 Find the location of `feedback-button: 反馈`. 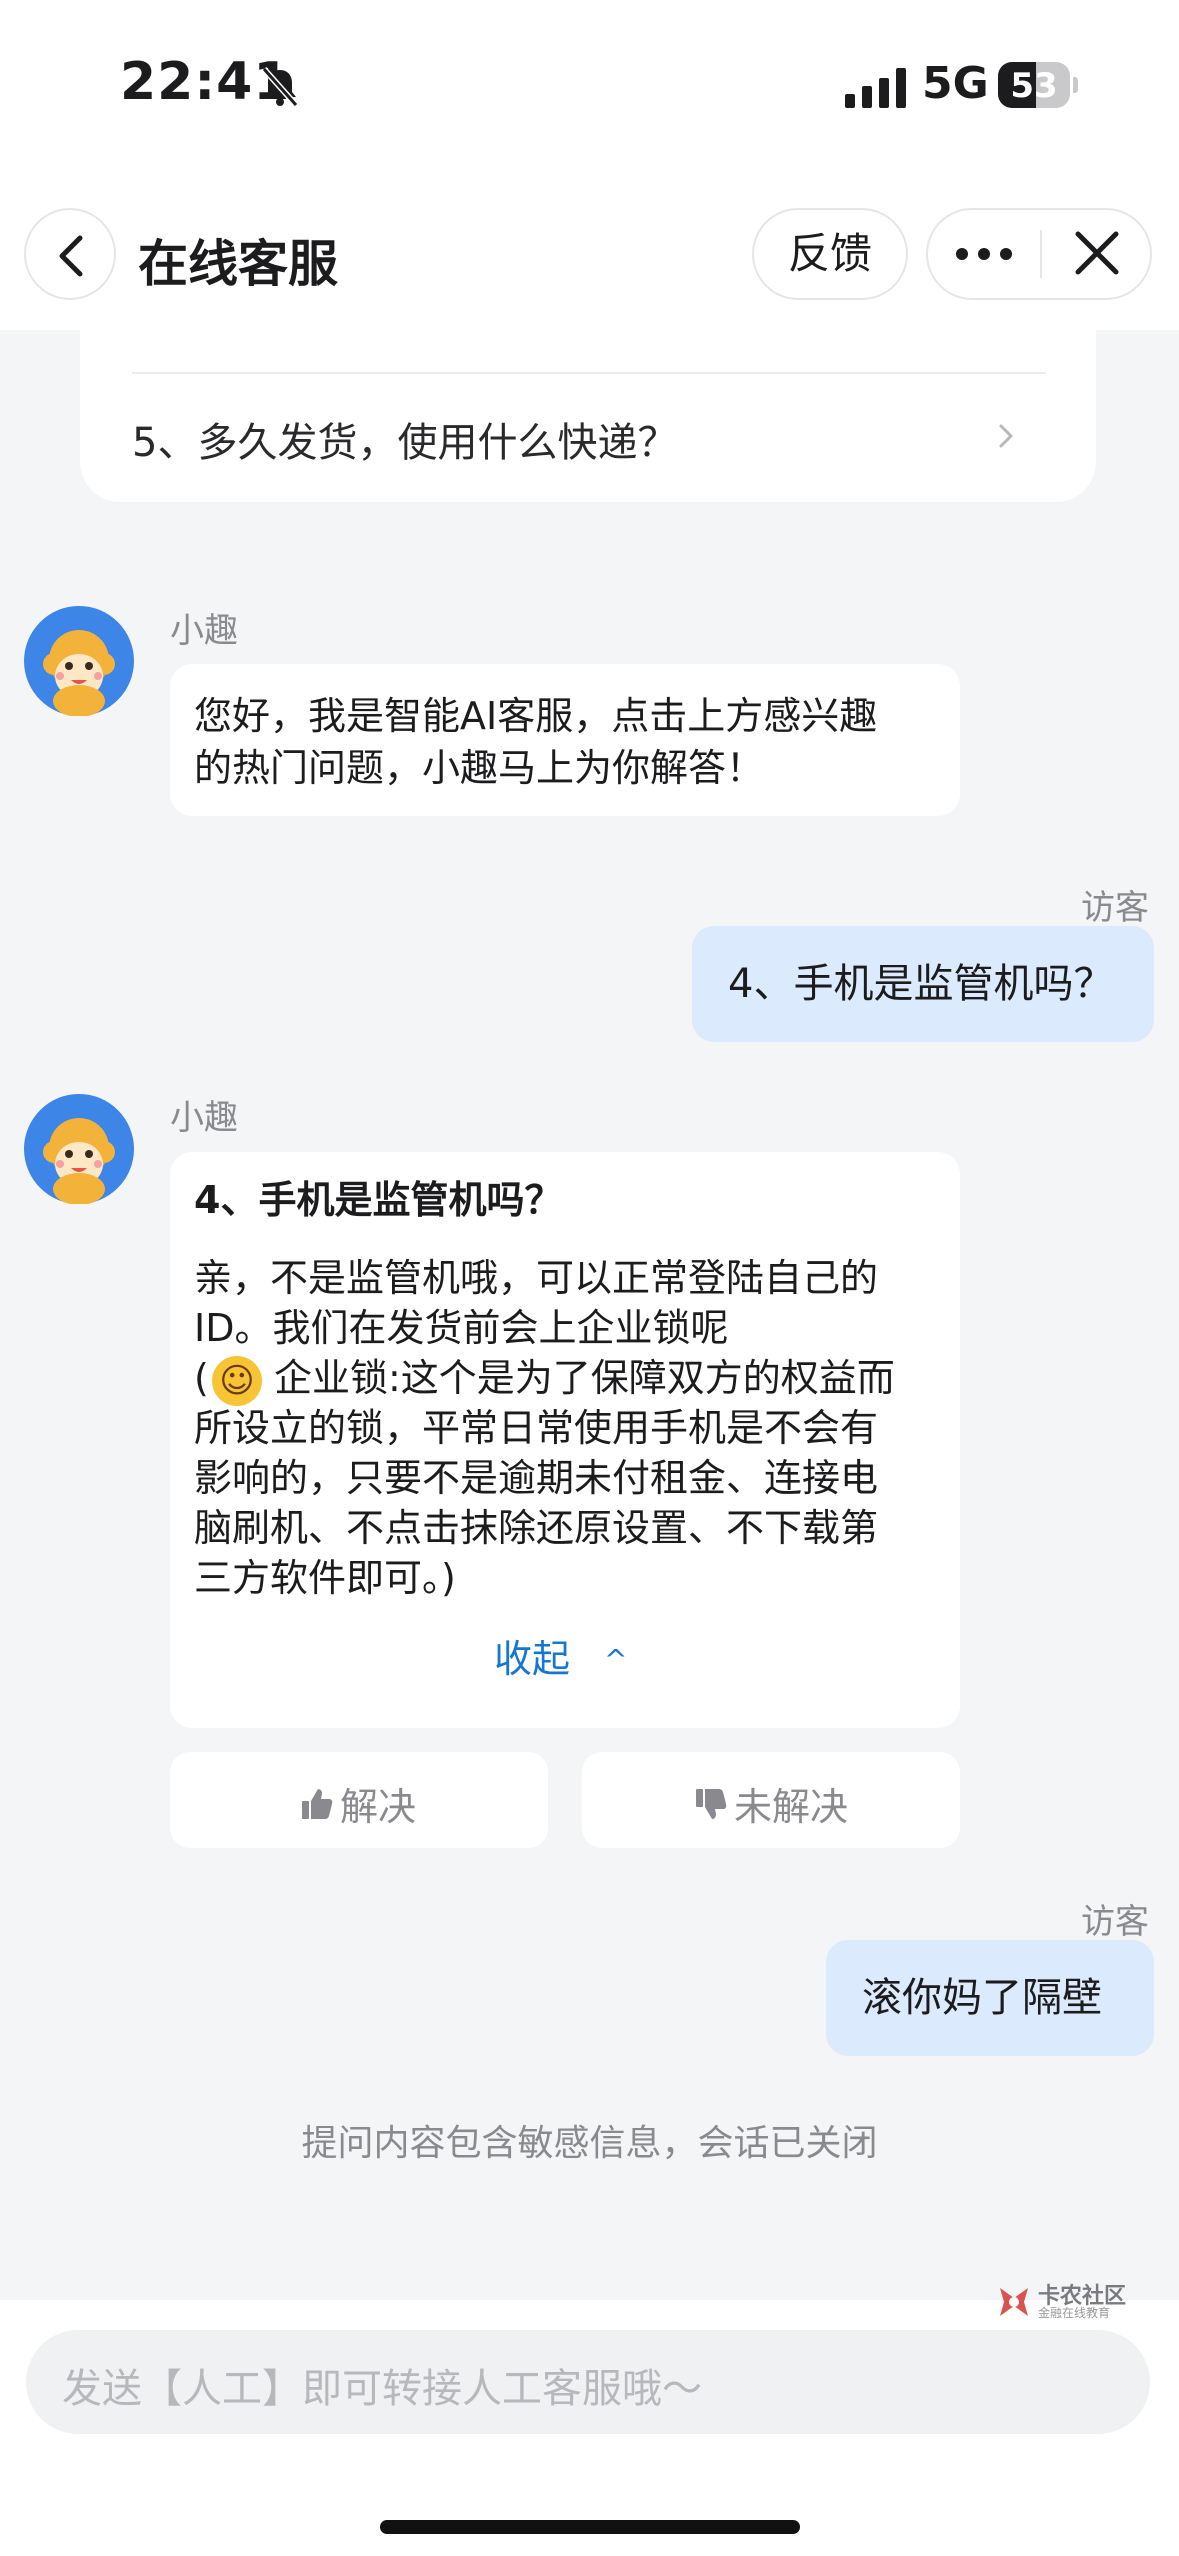

feedback-button: 反馈 is located at coordinates (830, 254).